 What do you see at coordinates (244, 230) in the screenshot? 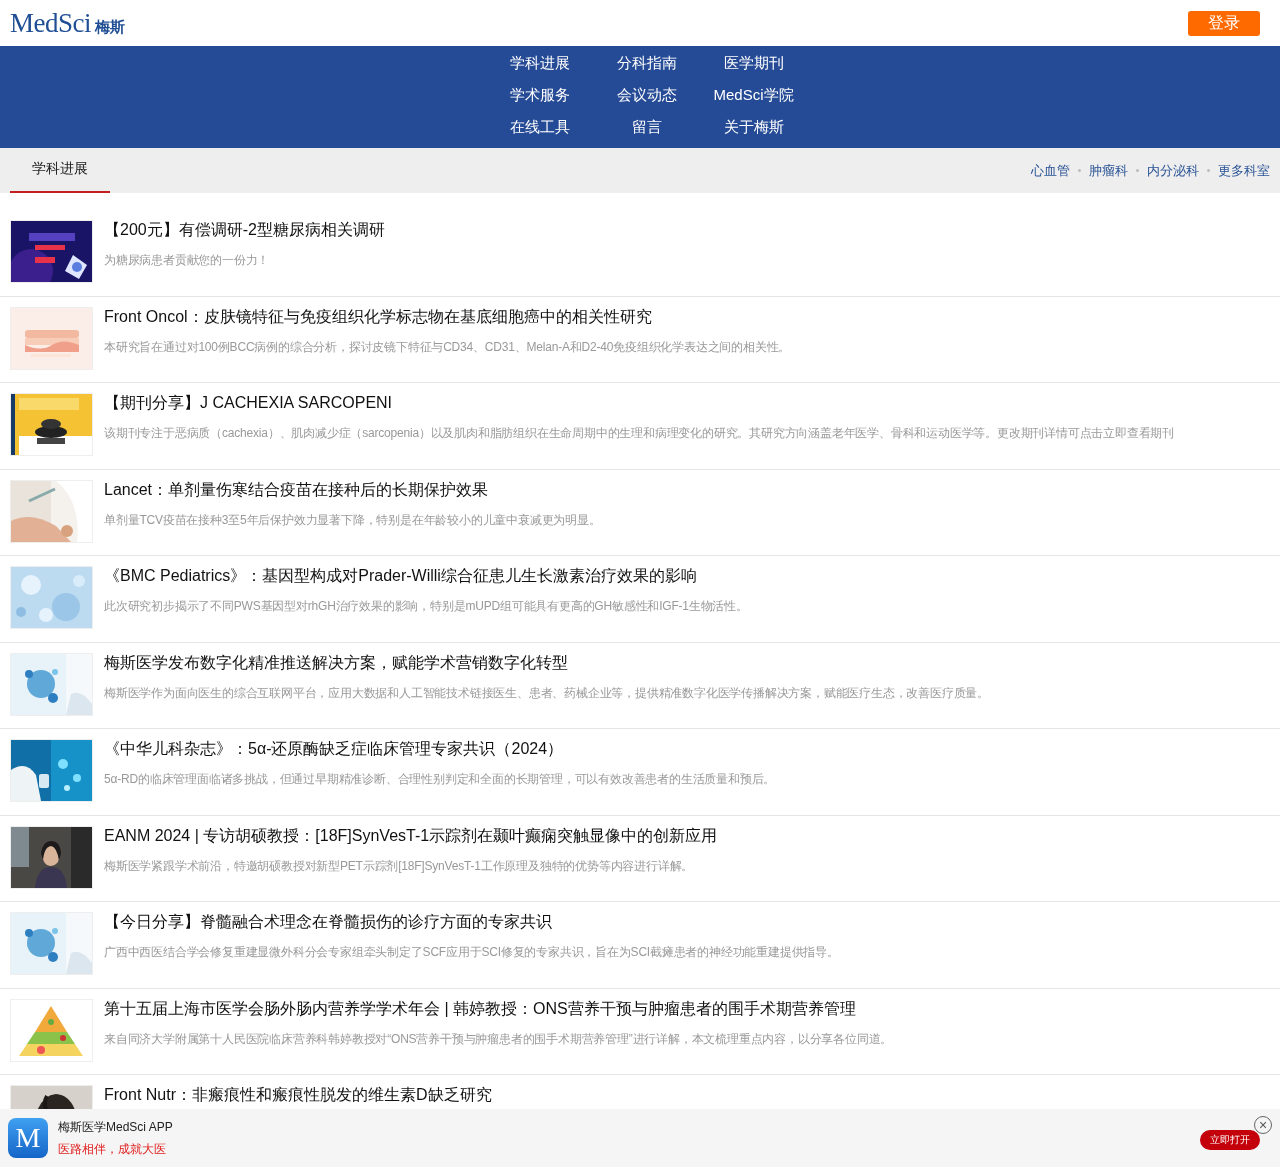
I see `article-title: 【200元】有偿调研-2型糖尿病相关调研` at bounding box center [244, 230].